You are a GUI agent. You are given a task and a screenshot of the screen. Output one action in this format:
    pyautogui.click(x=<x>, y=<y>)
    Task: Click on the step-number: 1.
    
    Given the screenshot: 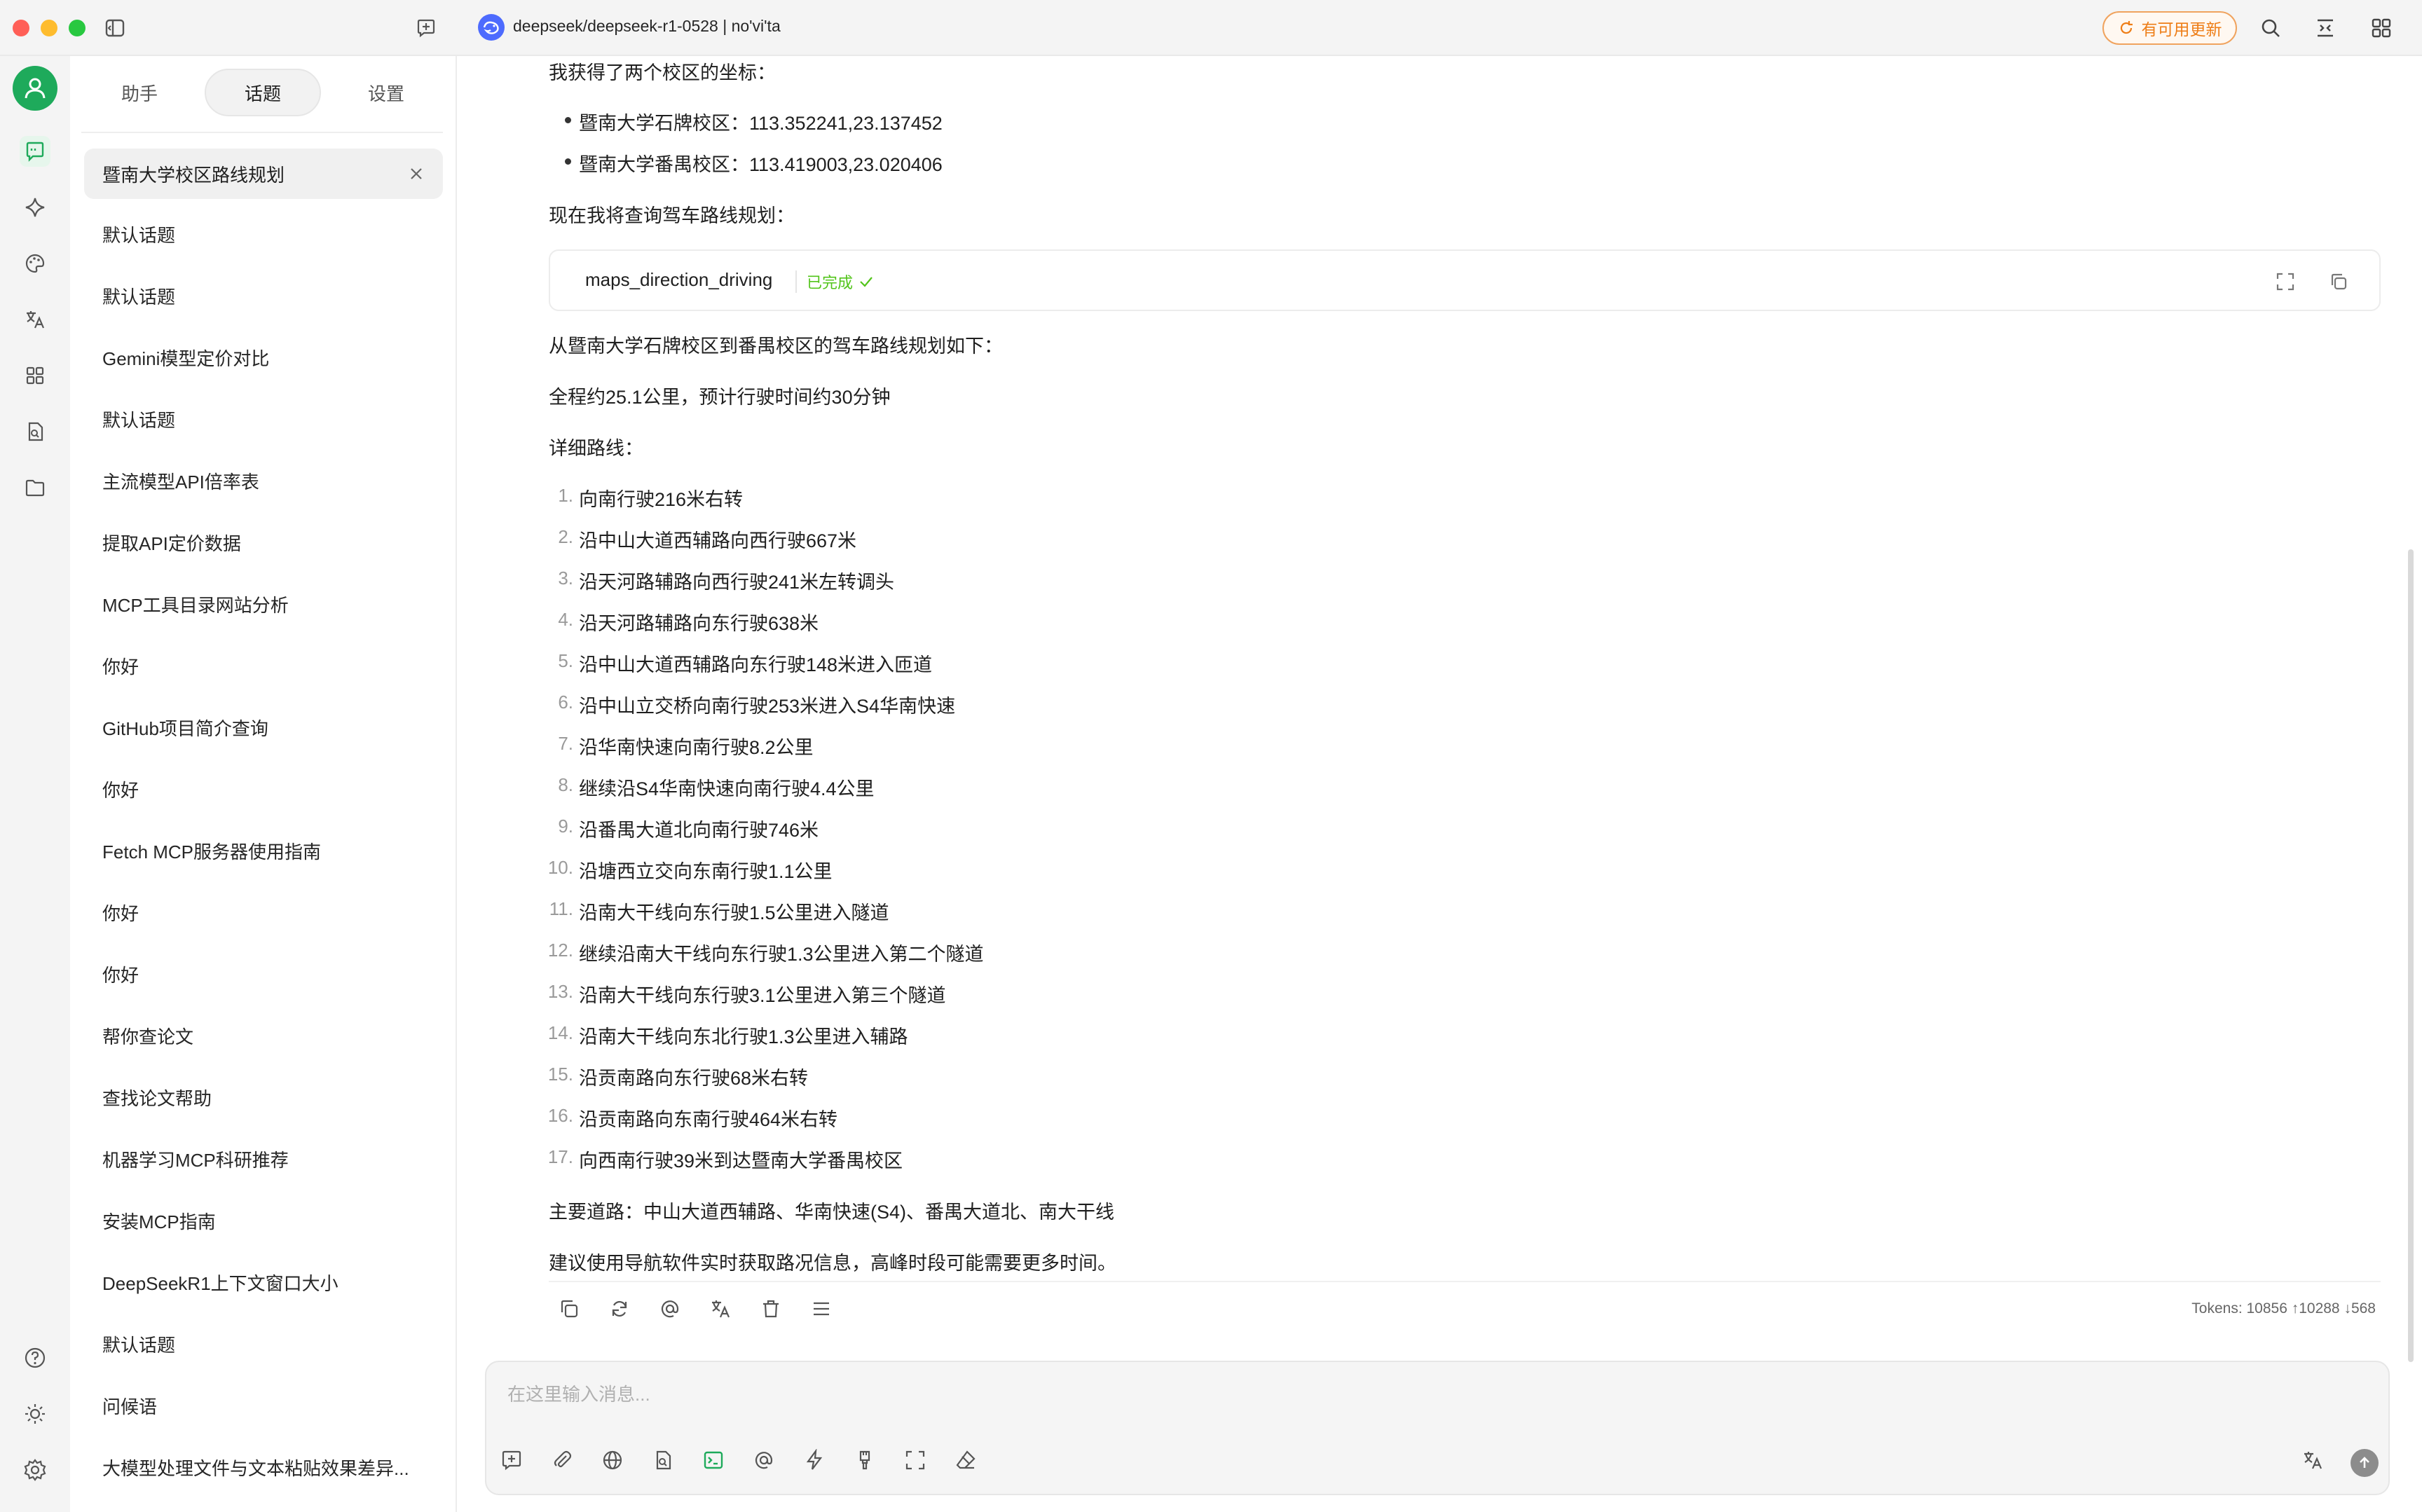 What is the action you would take?
    pyautogui.click(x=566, y=496)
    